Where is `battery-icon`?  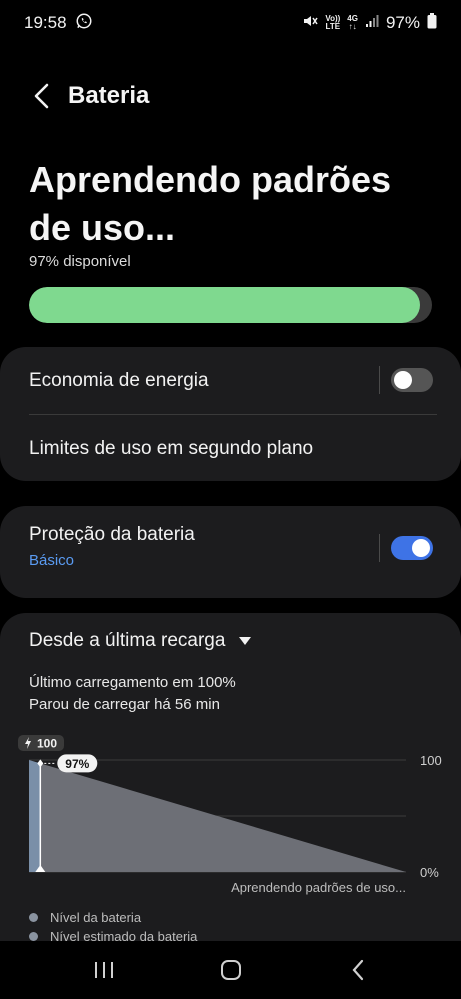
battery-icon is located at coordinates (432, 23).